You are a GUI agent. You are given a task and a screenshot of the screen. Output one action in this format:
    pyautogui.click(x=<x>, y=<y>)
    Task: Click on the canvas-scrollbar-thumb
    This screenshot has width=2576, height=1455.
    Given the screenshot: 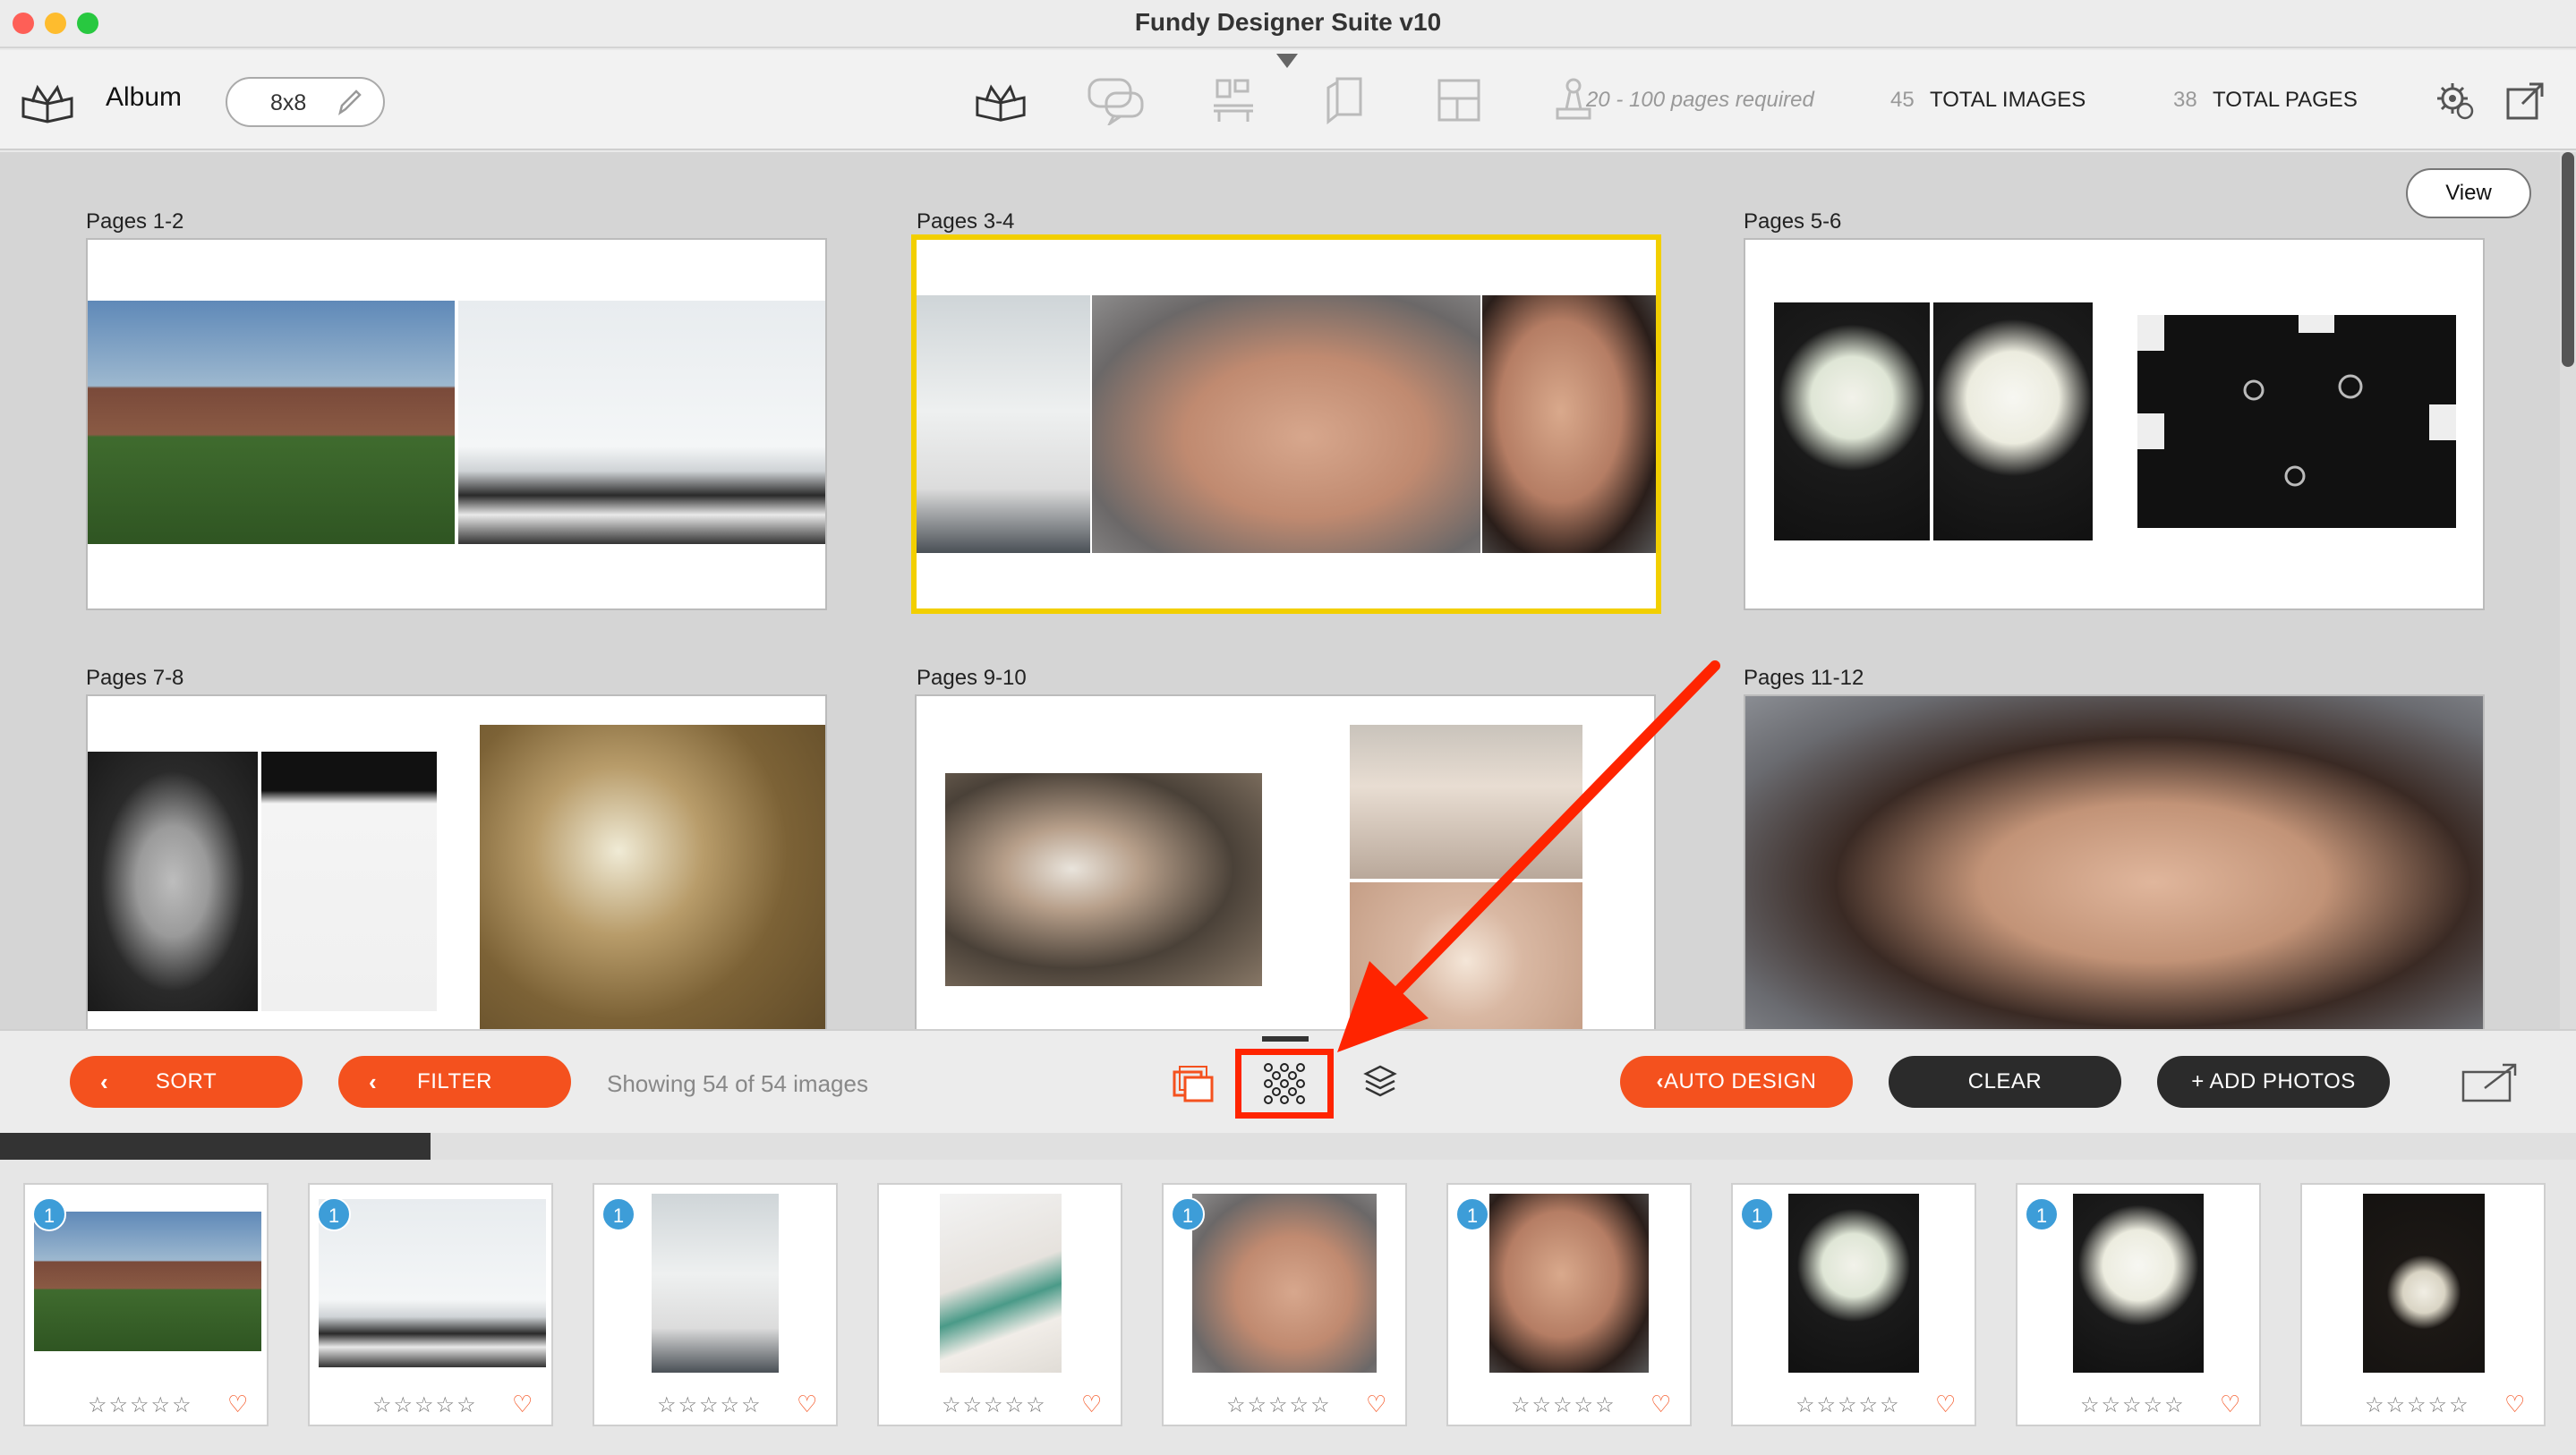 What is the action you would take?
    pyautogui.click(x=2568, y=259)
    